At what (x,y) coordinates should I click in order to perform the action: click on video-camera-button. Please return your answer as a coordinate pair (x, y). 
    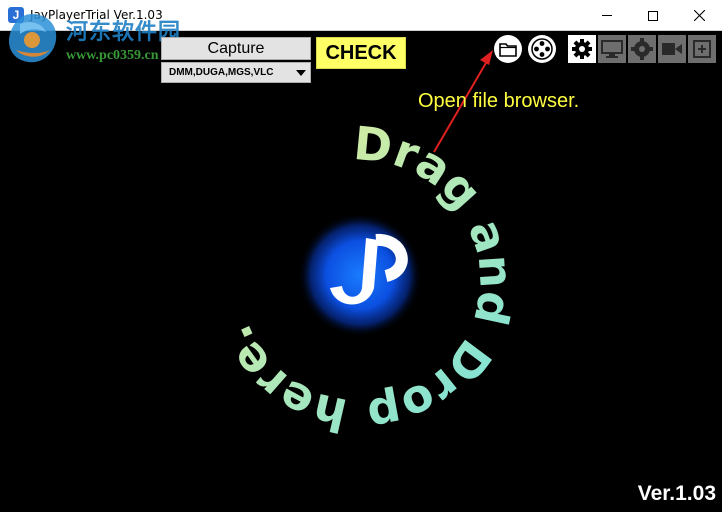
    Looking at the image, I should click on (672, 49).